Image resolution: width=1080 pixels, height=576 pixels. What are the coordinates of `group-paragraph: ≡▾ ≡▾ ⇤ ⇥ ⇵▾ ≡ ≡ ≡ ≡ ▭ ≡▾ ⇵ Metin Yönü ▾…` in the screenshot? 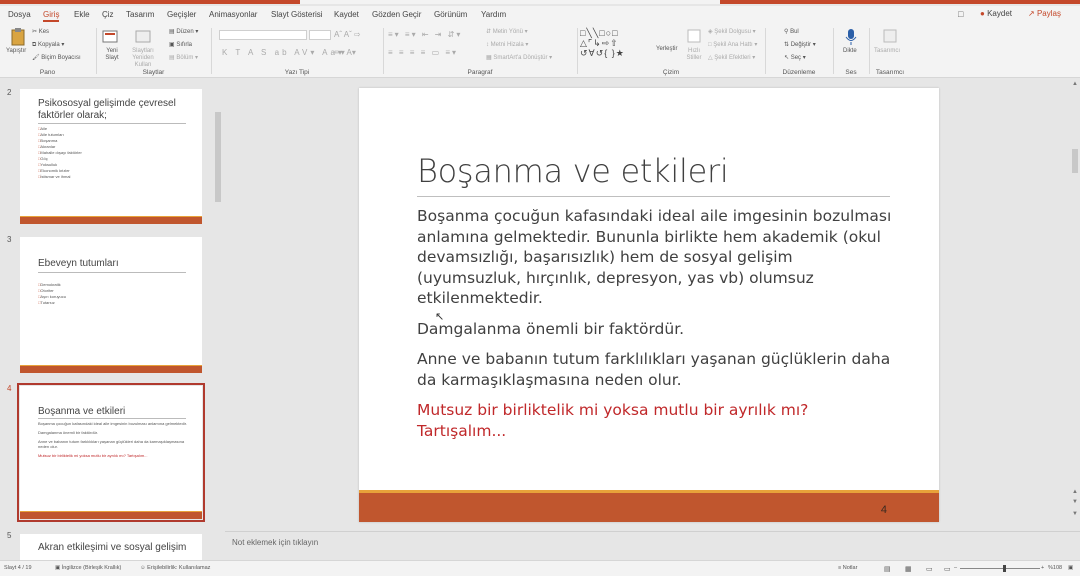 It's located at (480, 51).